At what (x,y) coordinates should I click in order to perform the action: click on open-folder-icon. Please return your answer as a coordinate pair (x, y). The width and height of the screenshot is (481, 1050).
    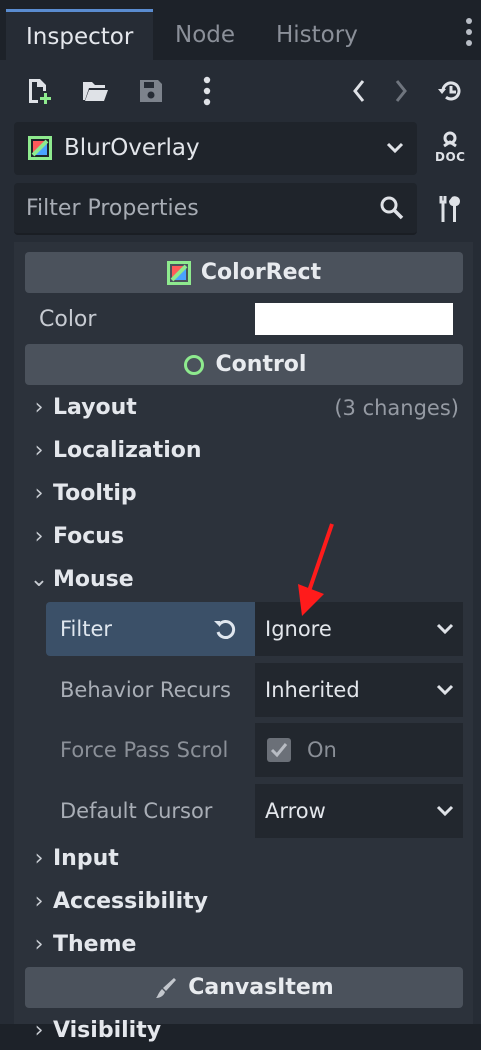
    Looking at the image, I should click on (95, 91).